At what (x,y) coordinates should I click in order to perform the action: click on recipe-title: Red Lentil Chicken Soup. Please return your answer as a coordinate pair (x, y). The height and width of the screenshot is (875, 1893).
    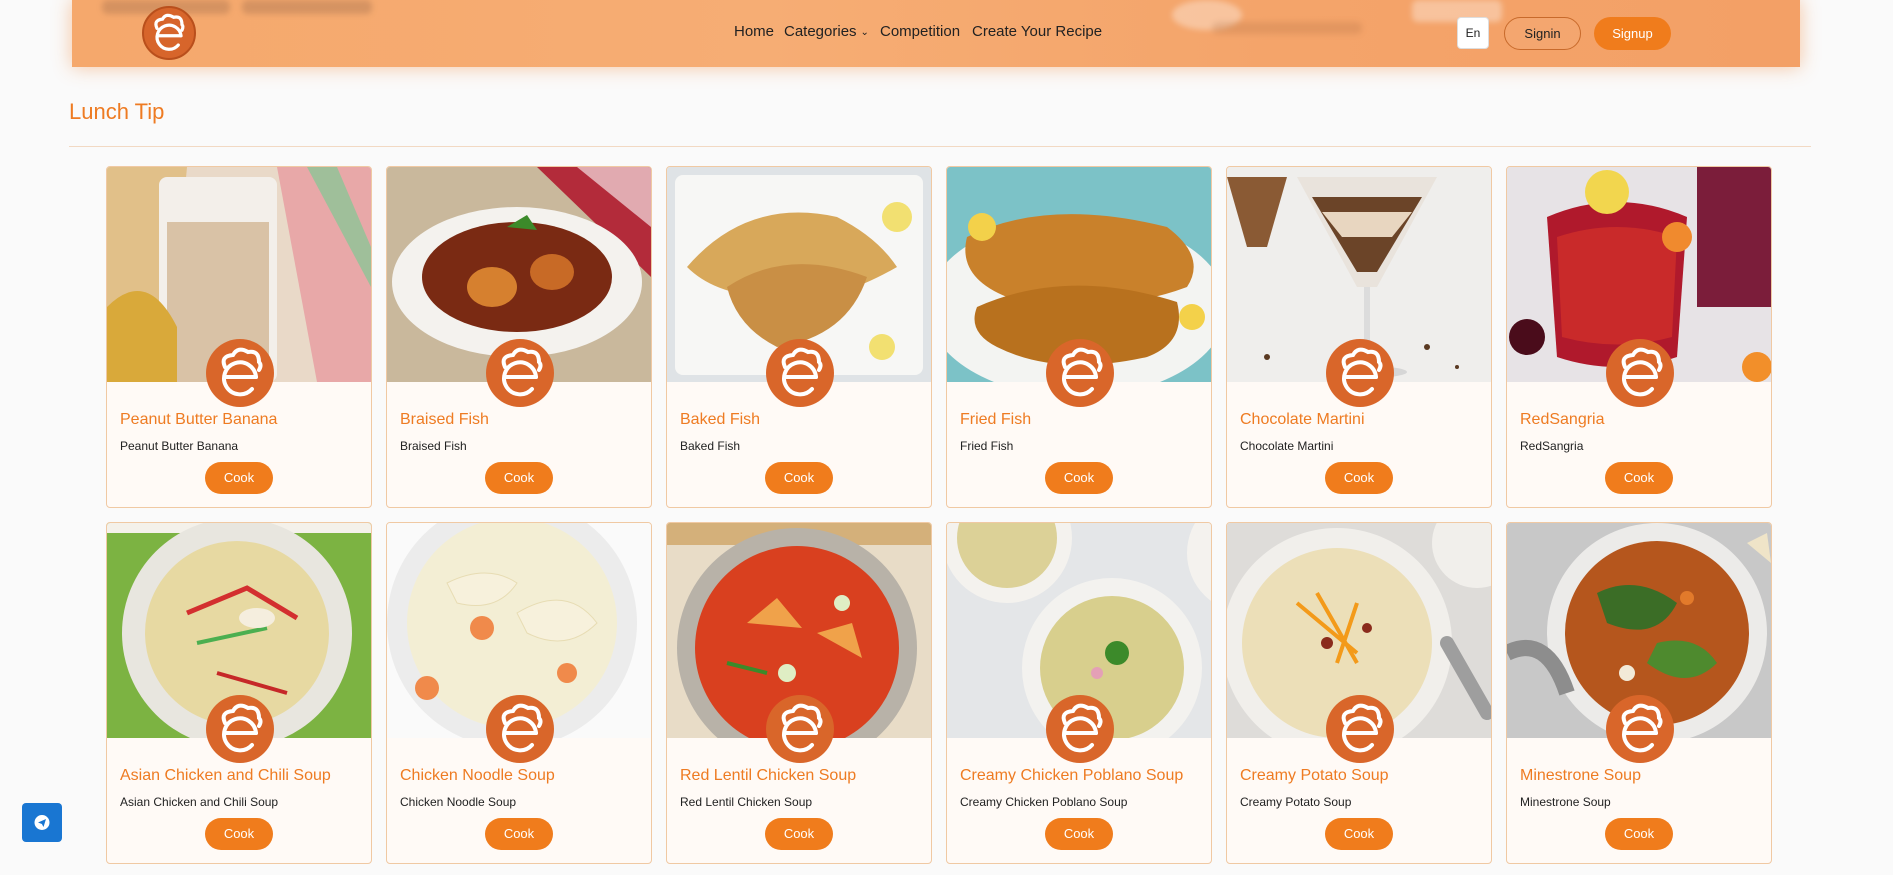
    Looking at the image, I should click on (768, 776).